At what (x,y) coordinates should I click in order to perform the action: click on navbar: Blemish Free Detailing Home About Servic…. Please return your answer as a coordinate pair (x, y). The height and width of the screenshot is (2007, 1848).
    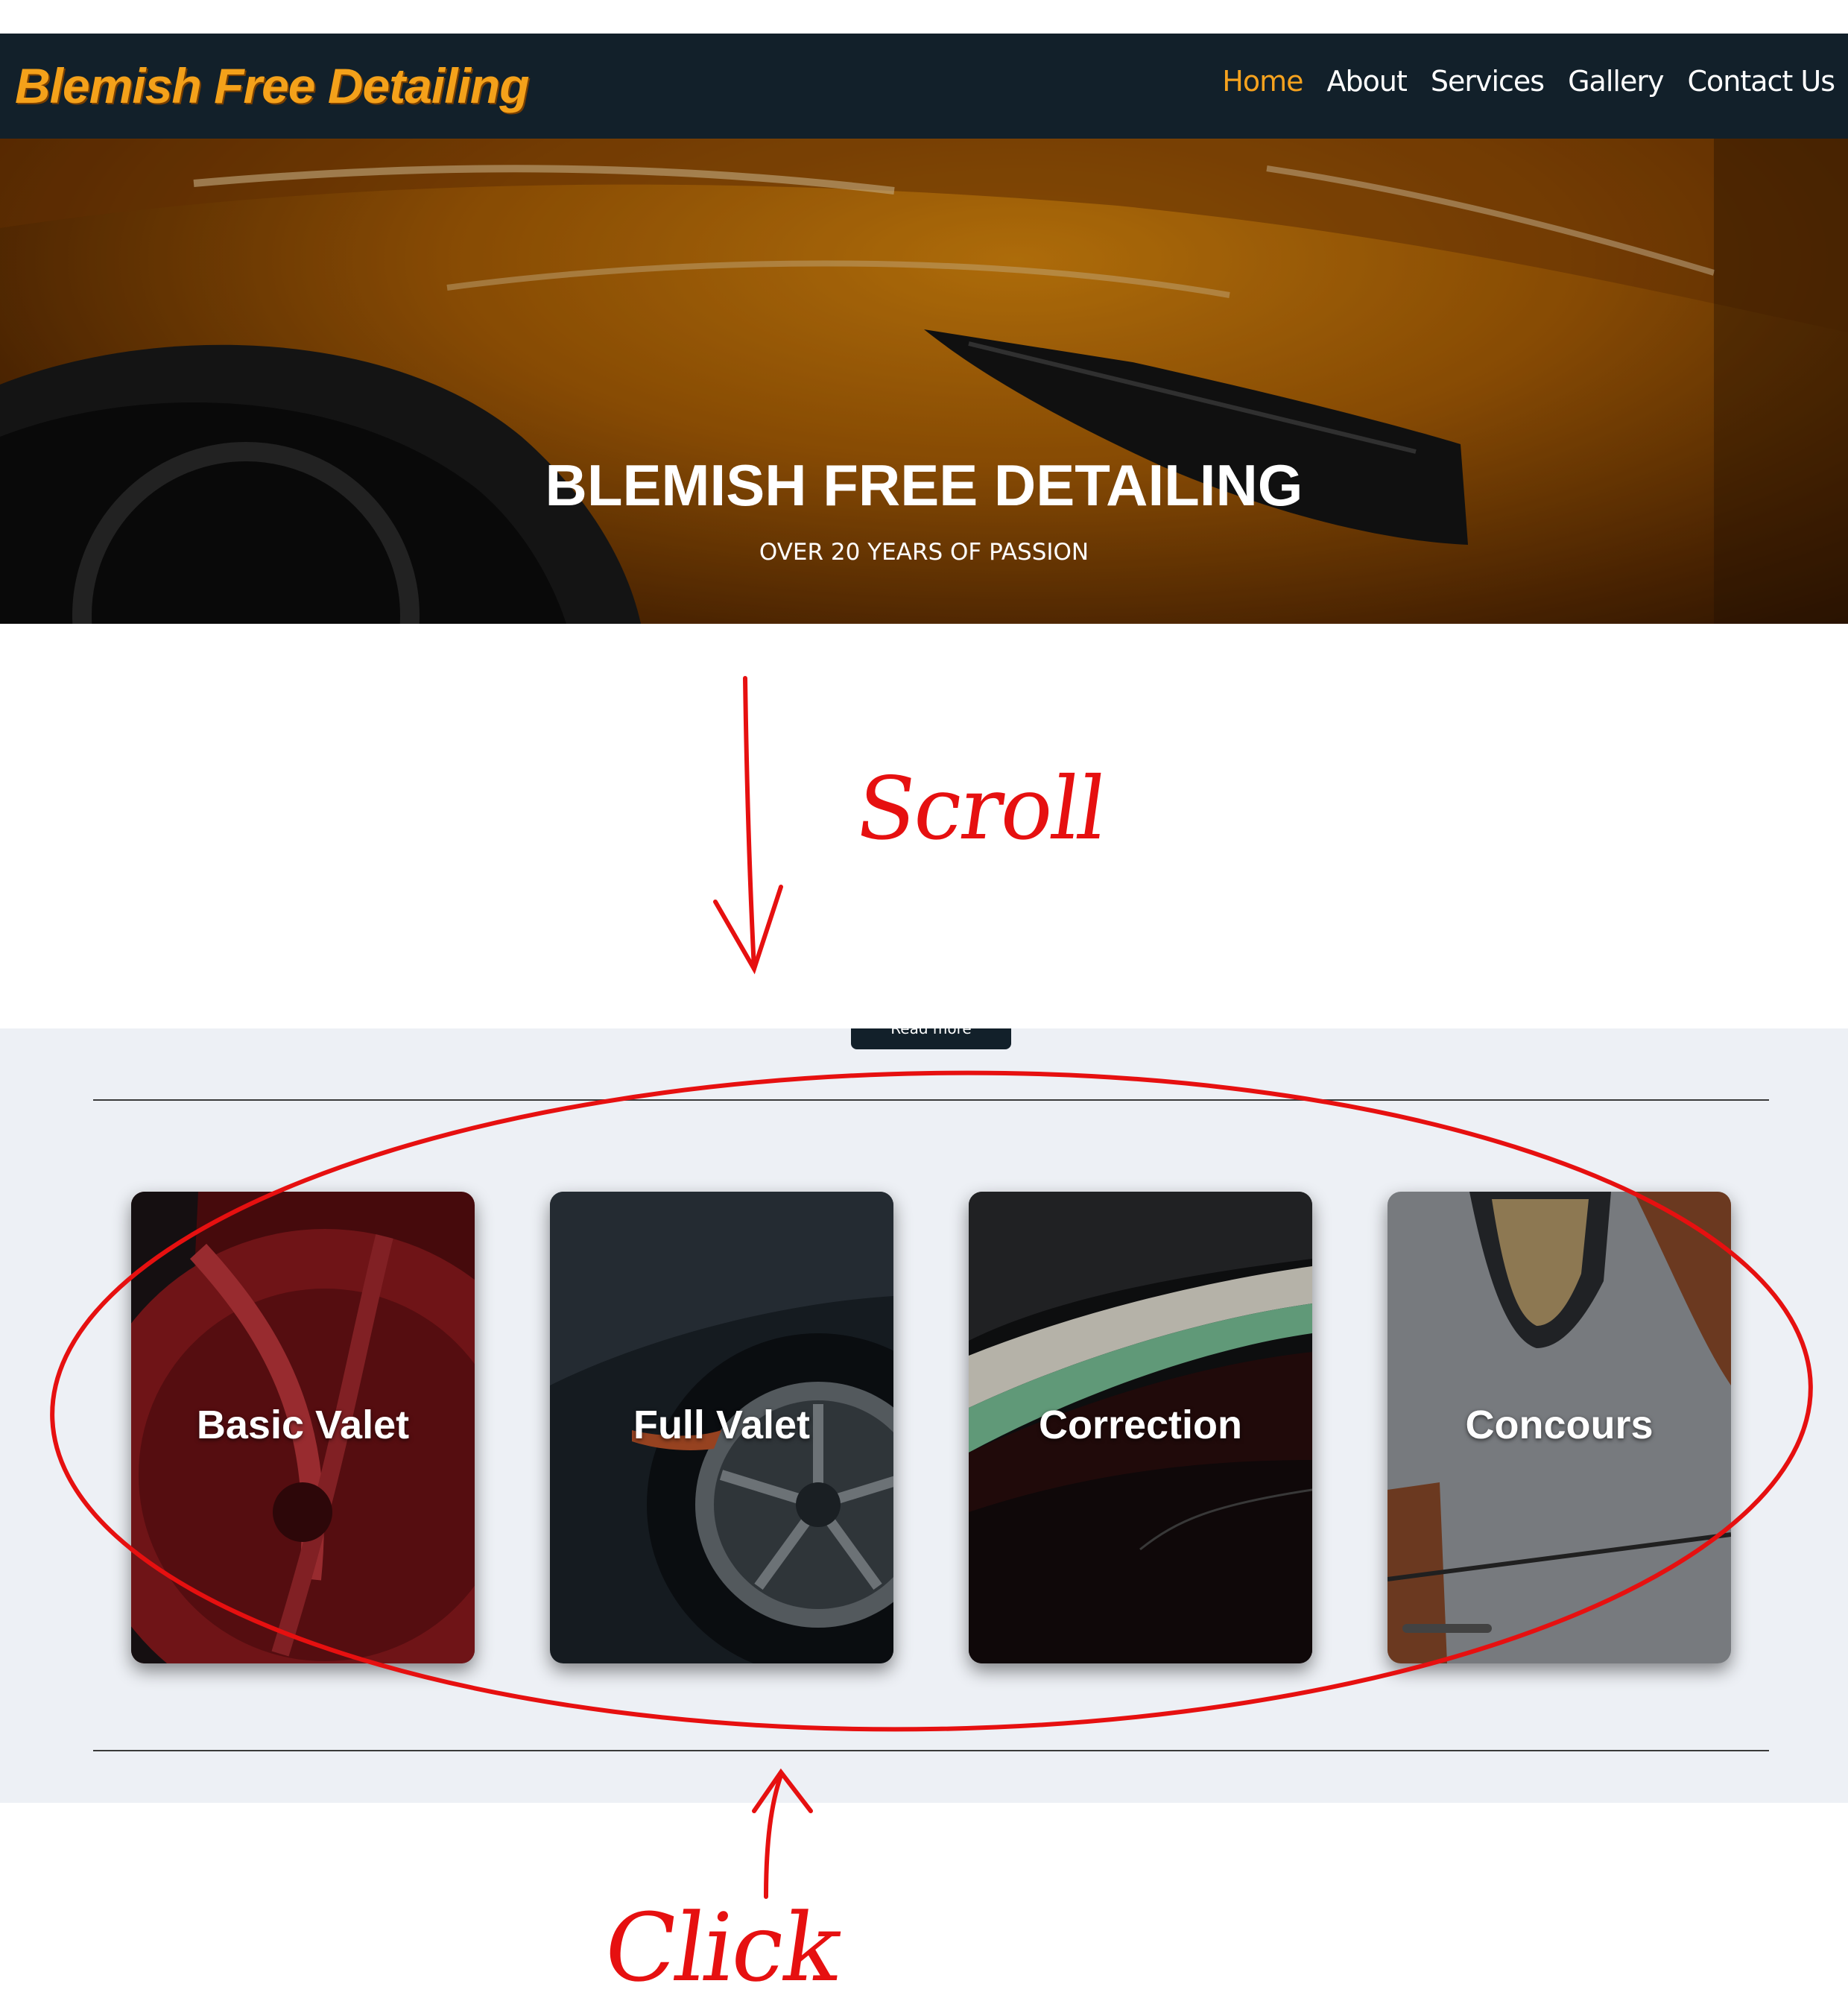
    Looking at the image, I should click on (924, 86).